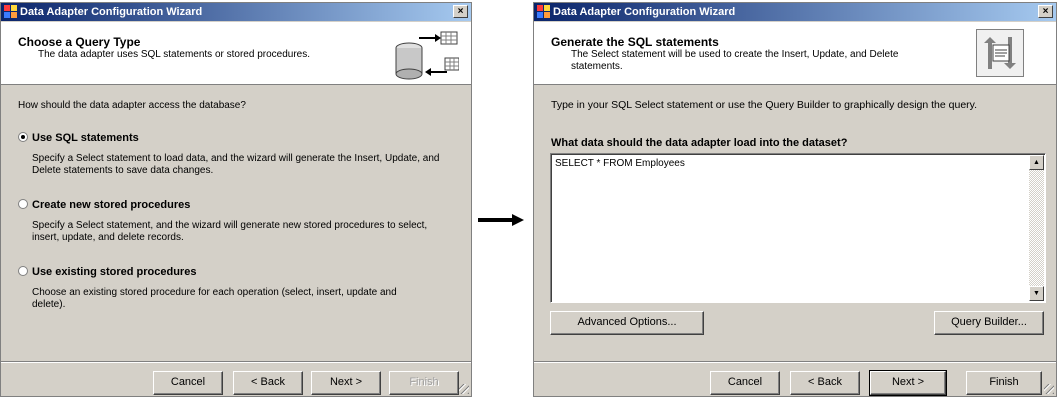  Describe the element at coordinates (620, 163) in the screenshot. I see `sql-text: SELECT * FROM Employees` at that location.